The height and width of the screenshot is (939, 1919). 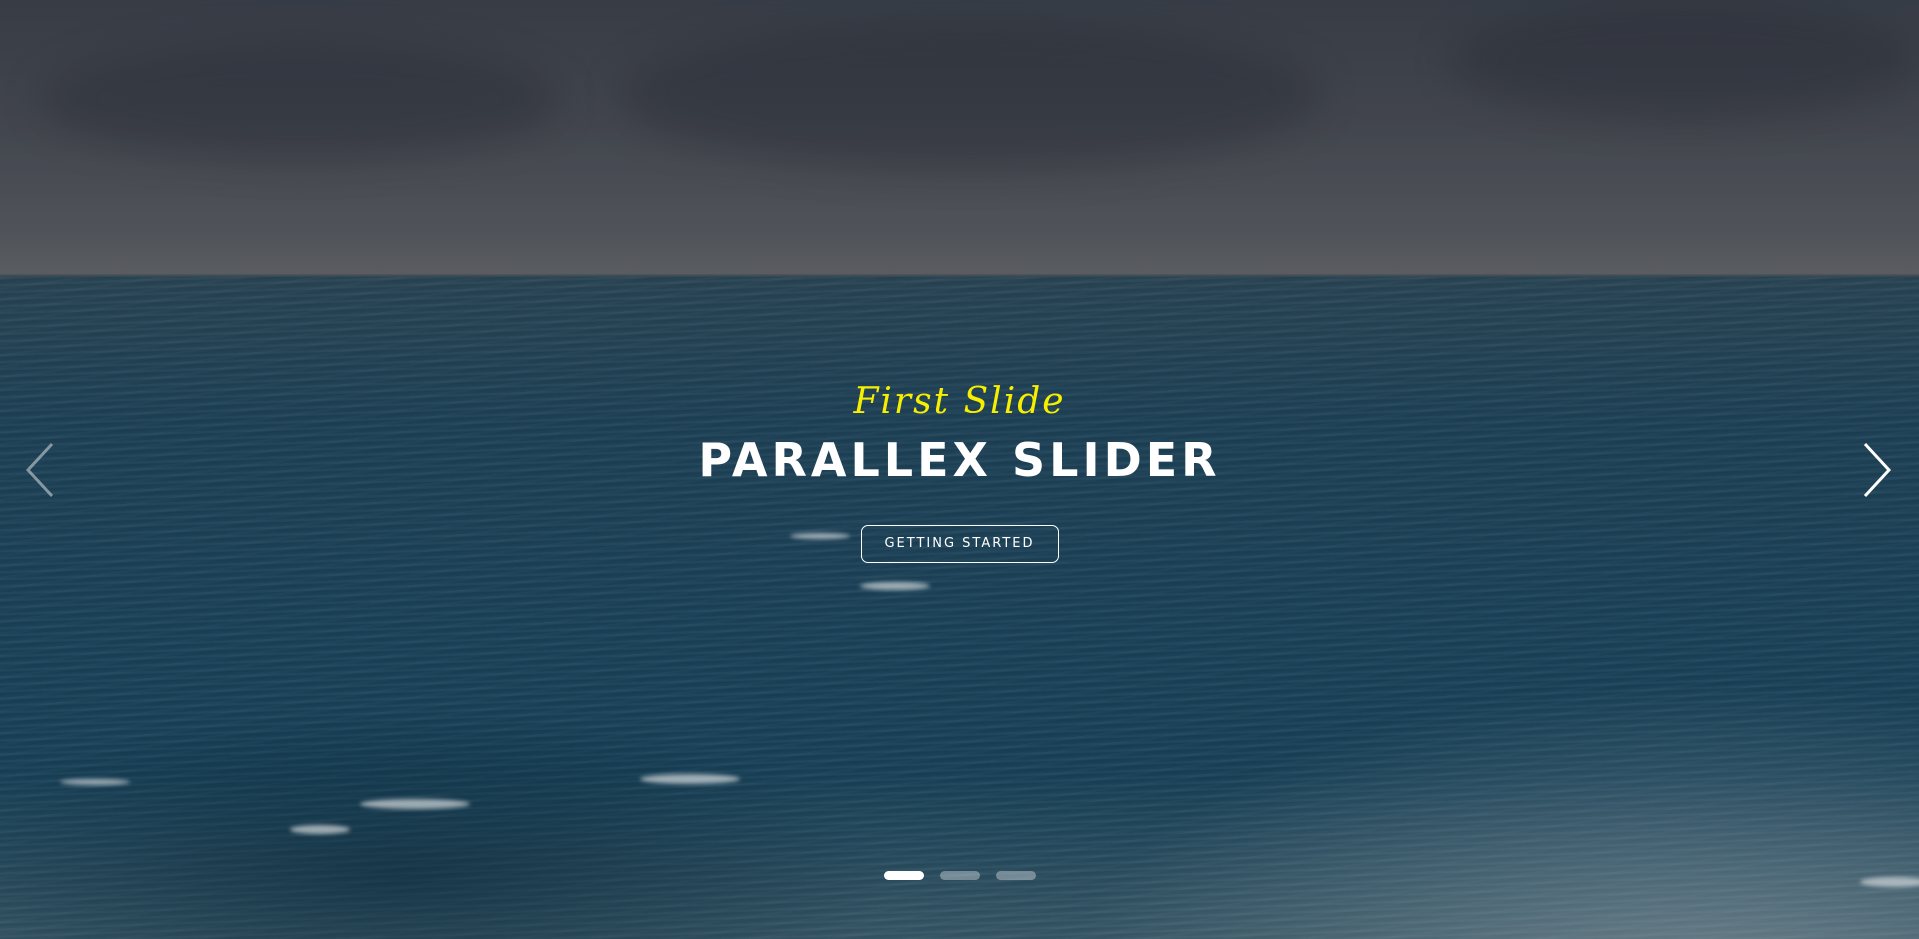 I want to click on slide-indicators, so click(x=959, y=875).